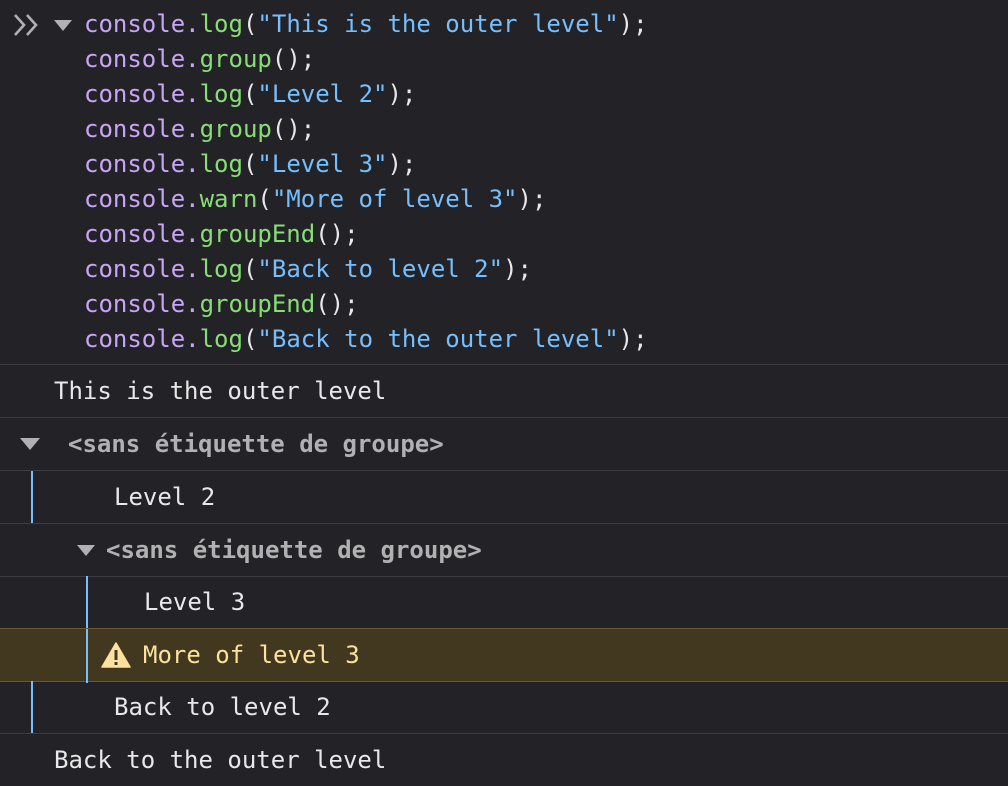 This screenshot has width=1008, height=786. What do you see at coordinates (504, 497) in the screenshot?
I see `log-message-level2: Level 2` at bounding box center [504, 497].